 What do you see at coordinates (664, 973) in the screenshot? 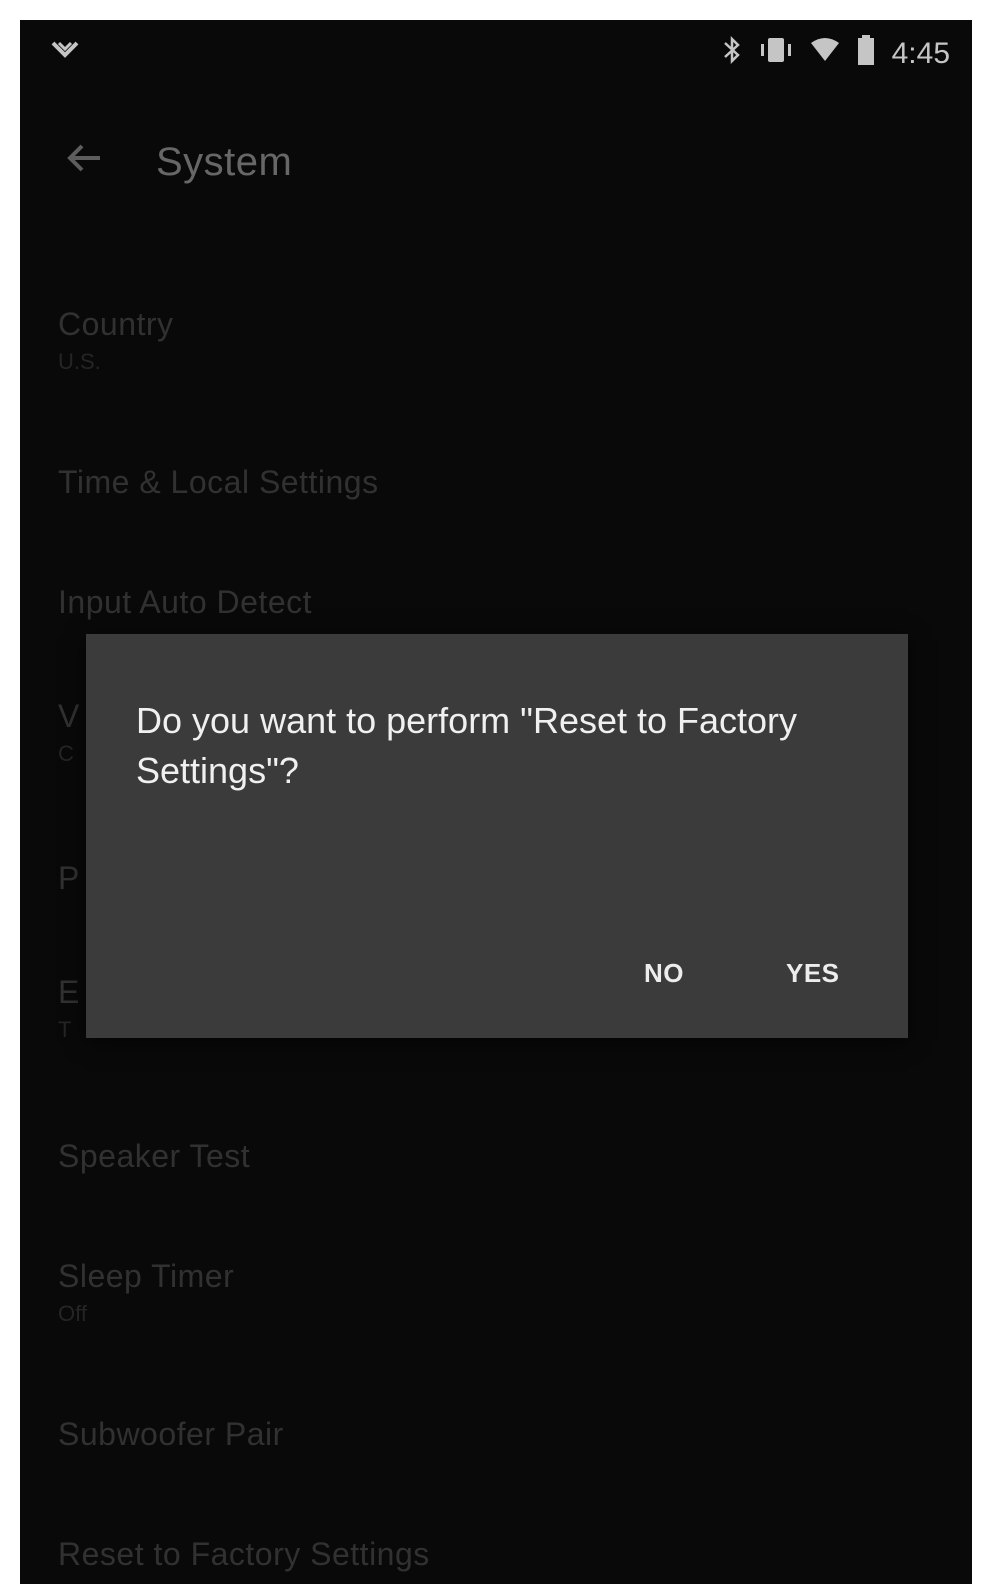
I see `no-button: NO` at bounding box center [664, 973].